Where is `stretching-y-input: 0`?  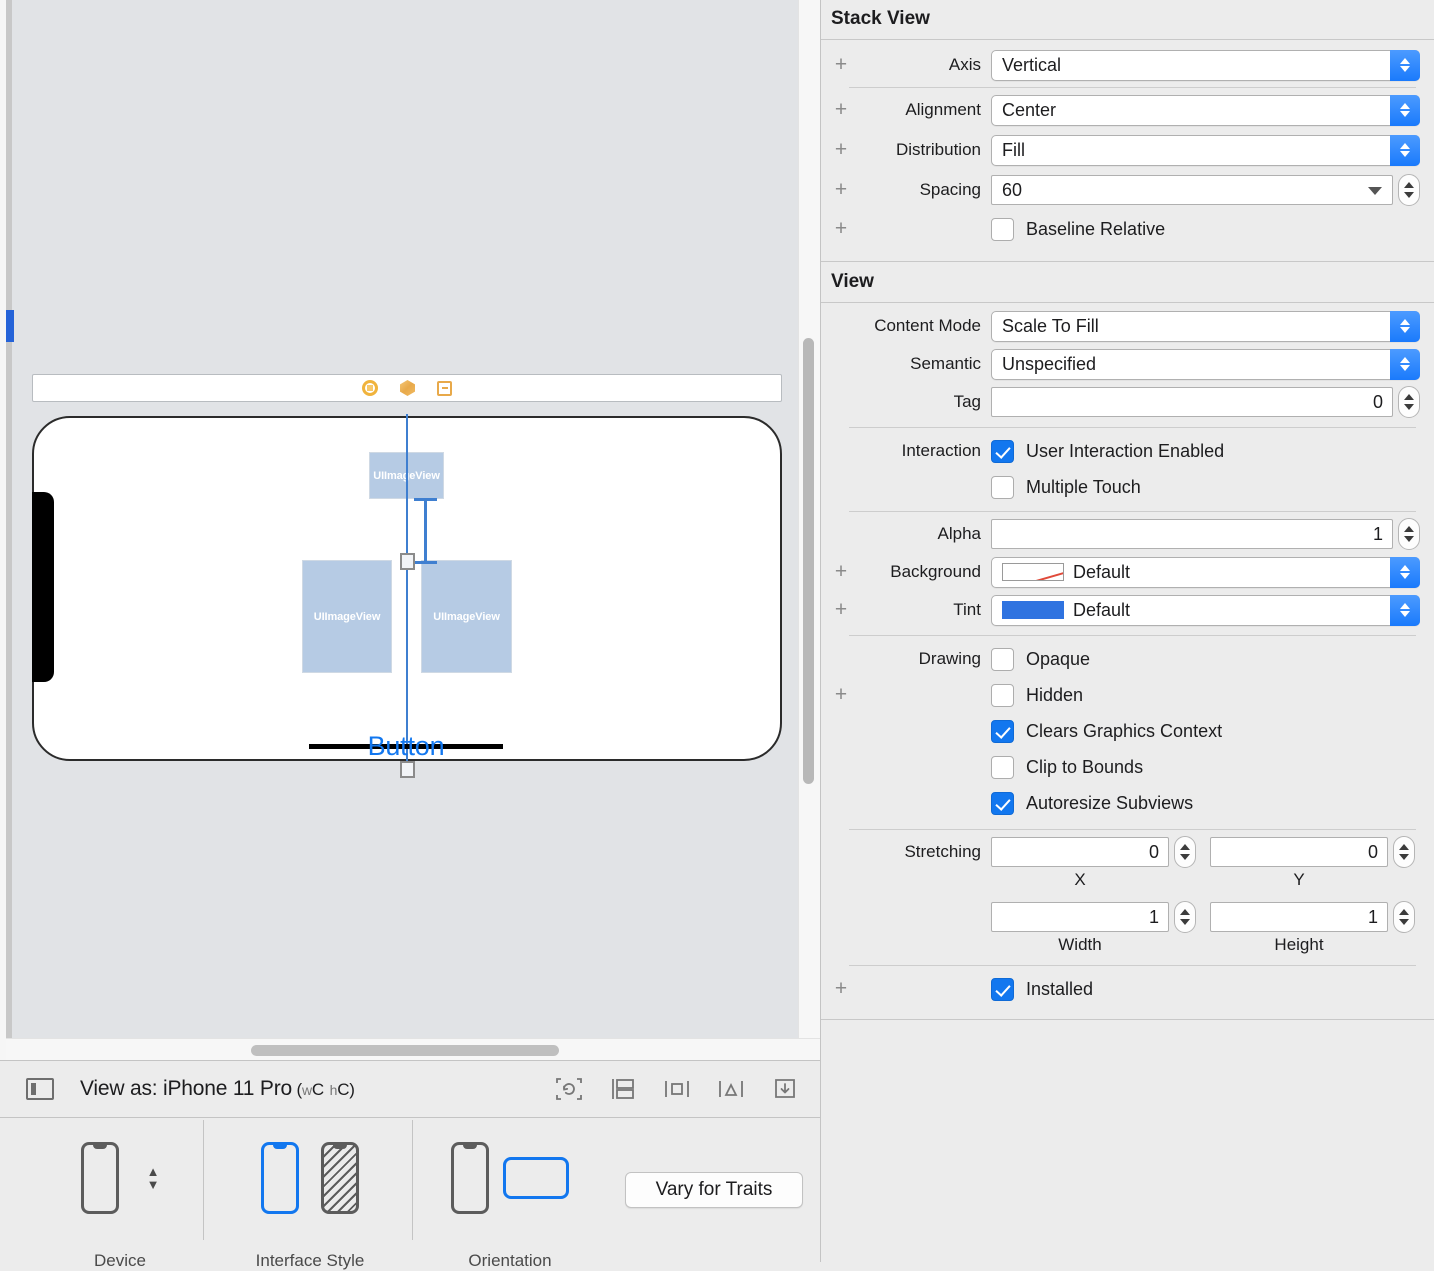 stretching-y-input: 0 is located at coordinates (1299, 852).